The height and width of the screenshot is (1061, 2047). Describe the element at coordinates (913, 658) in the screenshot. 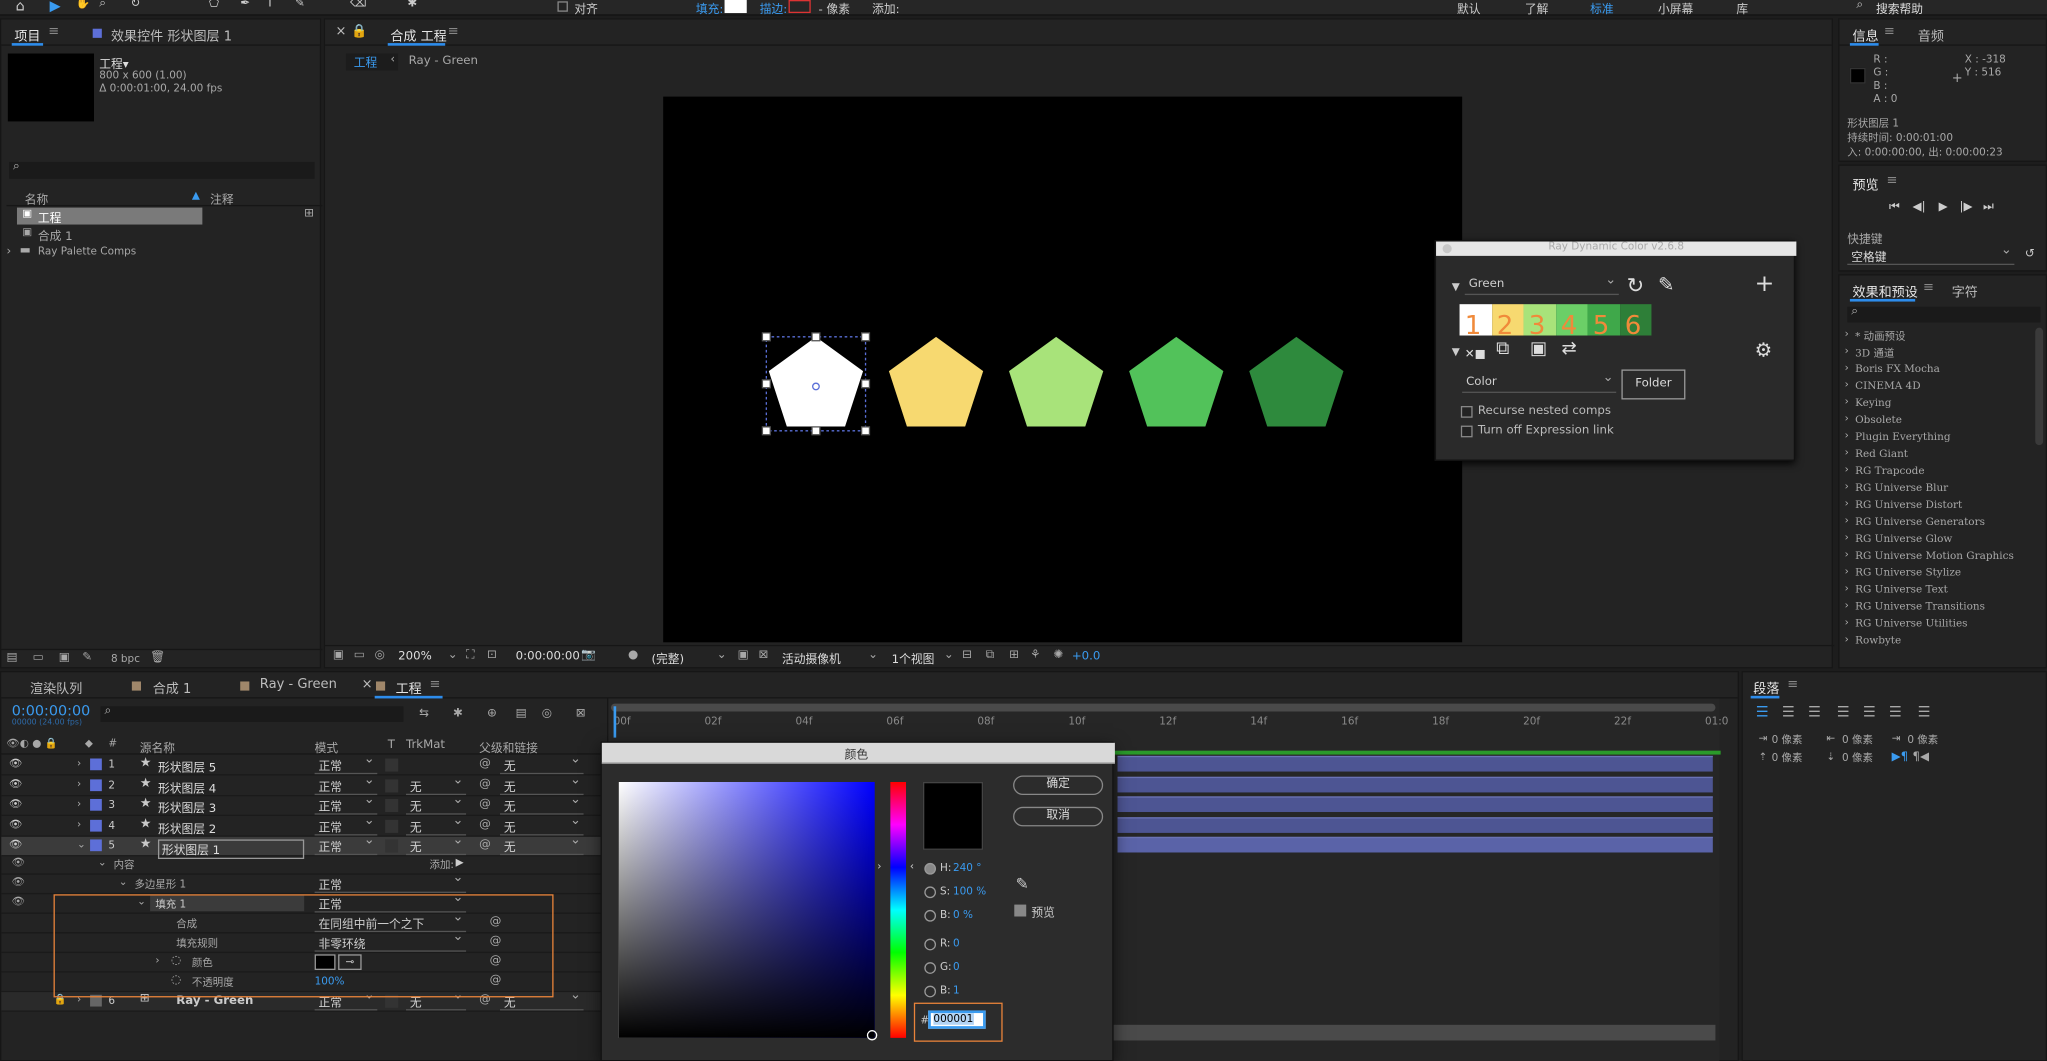

I see `views-select: 1个视图` at that location.